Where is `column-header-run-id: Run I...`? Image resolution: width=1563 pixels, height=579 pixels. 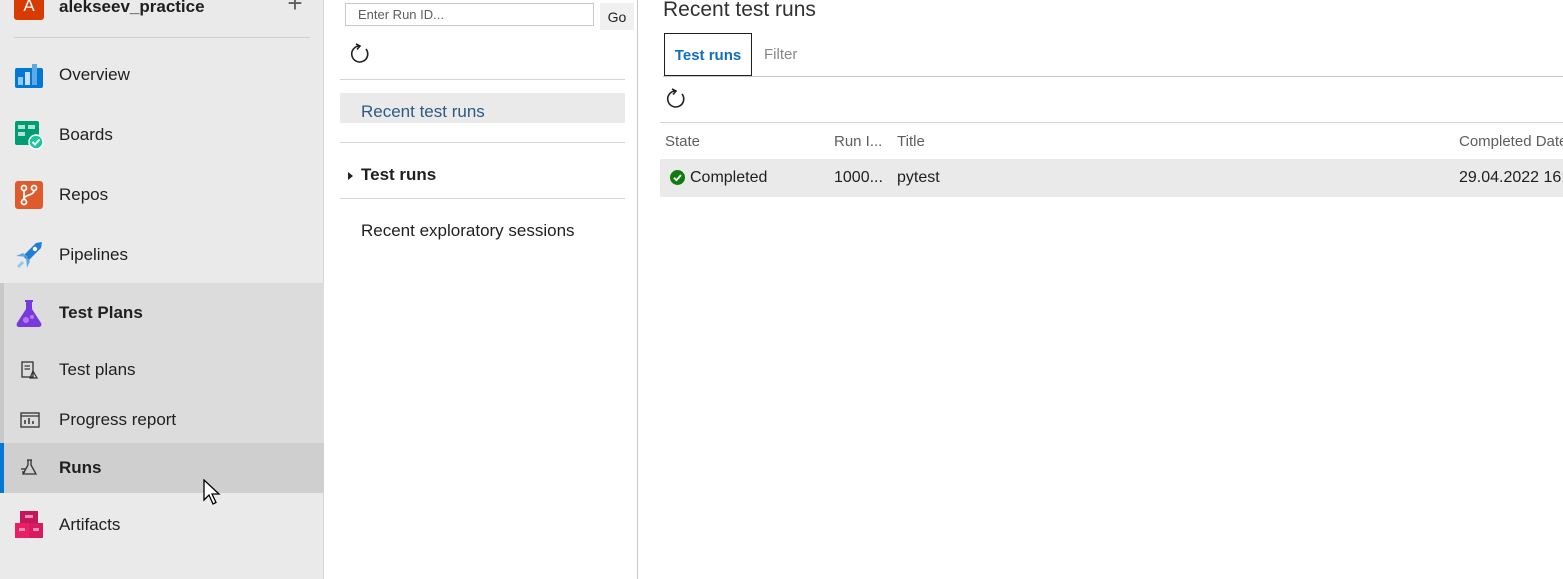 column-header-run-id: Run I... is located at coordinates (858, 141).